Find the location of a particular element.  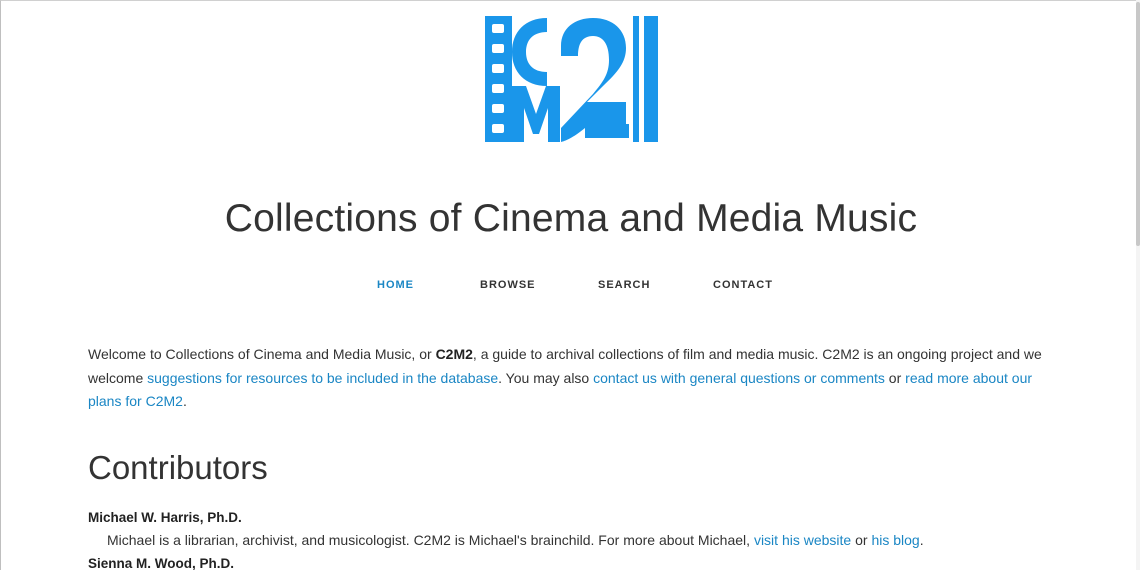

visit-website-link: visit his website is located at coordinates (802, 540).